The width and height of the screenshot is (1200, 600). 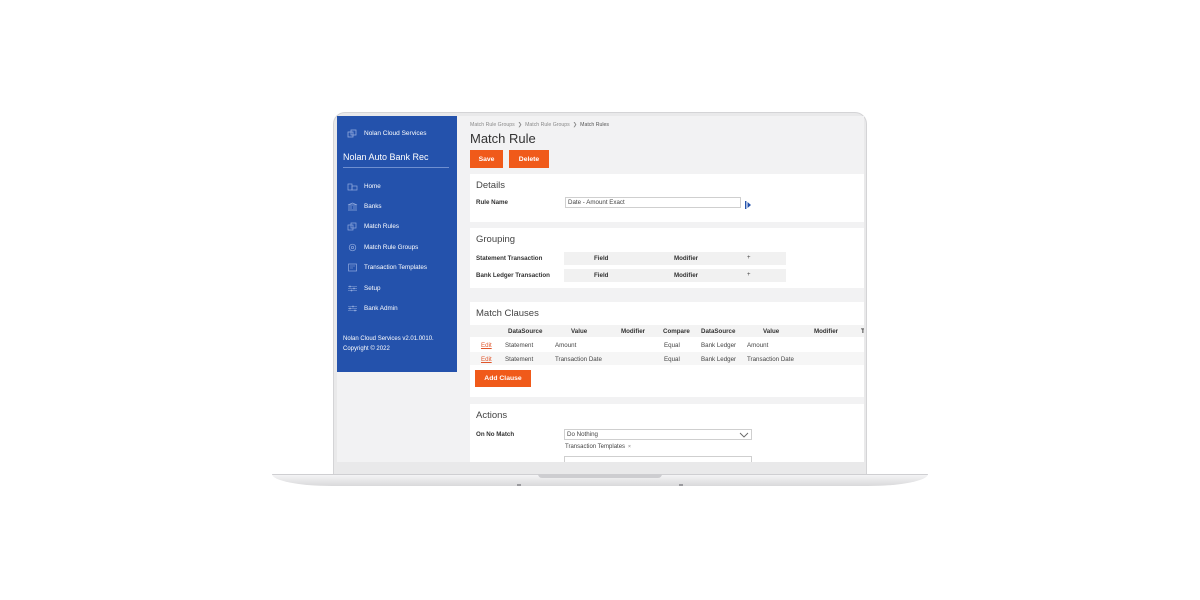 I want to click on sidebar-item-label: Banks, so click(x=373, y=207).